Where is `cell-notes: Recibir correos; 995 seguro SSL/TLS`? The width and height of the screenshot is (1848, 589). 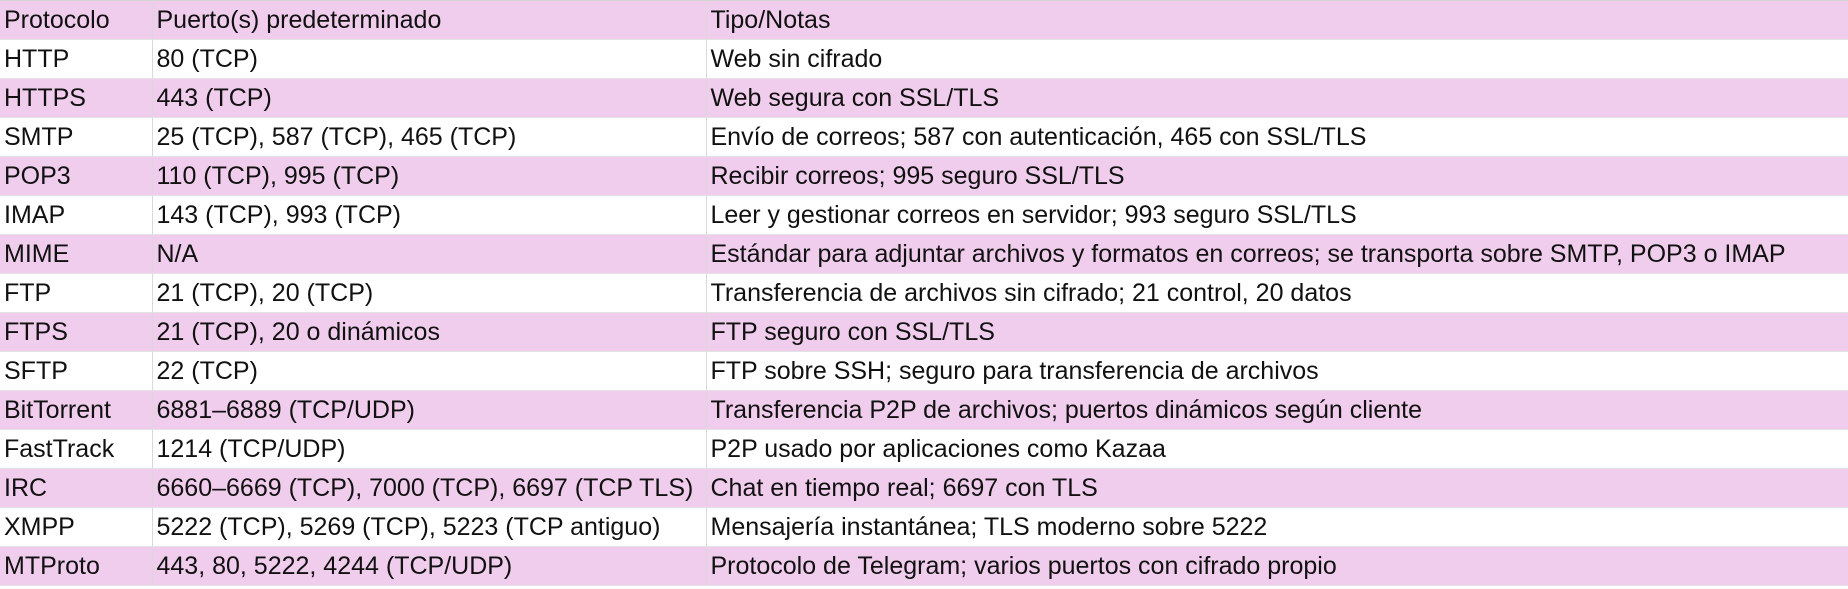
cell-notes: Recibir correos; 995 seguro SSL/TLS is located at coordinates (1277, 176).